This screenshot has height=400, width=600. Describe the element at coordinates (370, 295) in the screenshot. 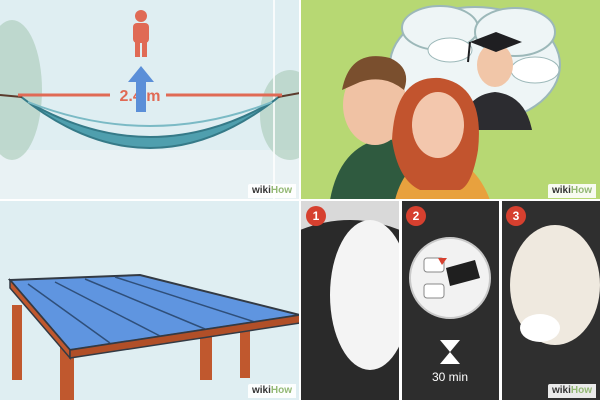

I see `rice` at that location.